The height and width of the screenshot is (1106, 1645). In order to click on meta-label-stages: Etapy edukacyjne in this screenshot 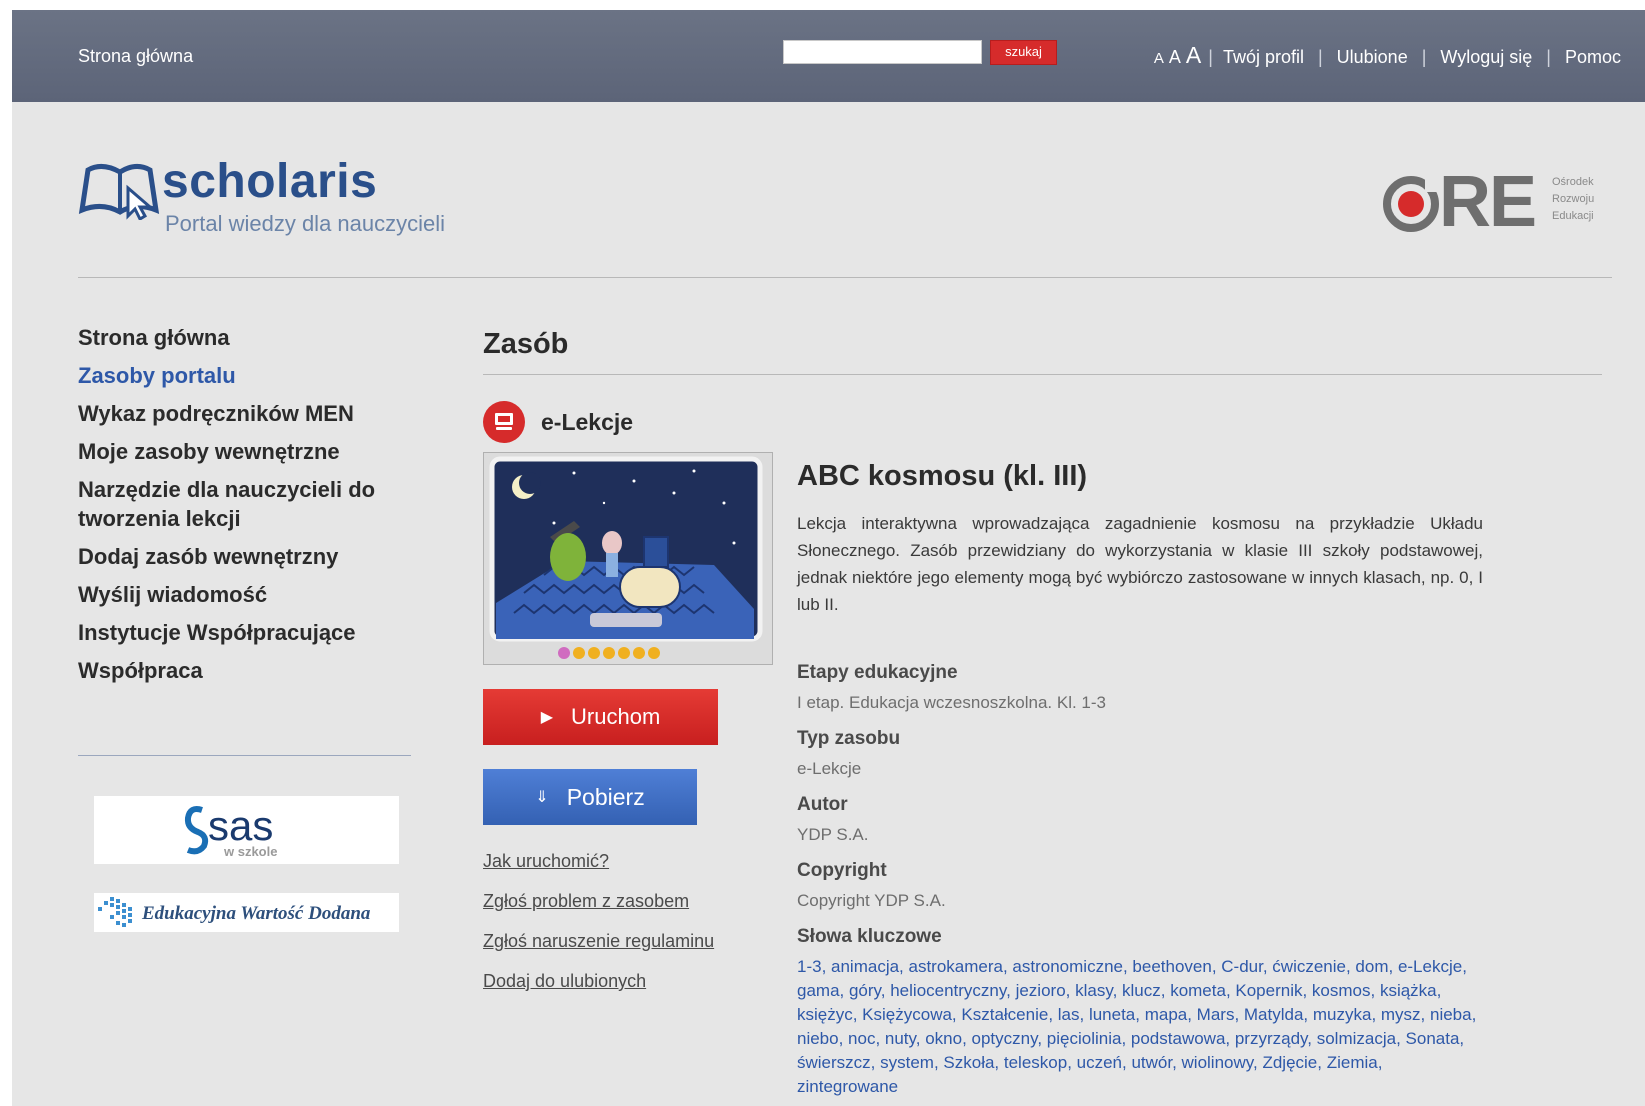, I will do `click(877, 672)`.